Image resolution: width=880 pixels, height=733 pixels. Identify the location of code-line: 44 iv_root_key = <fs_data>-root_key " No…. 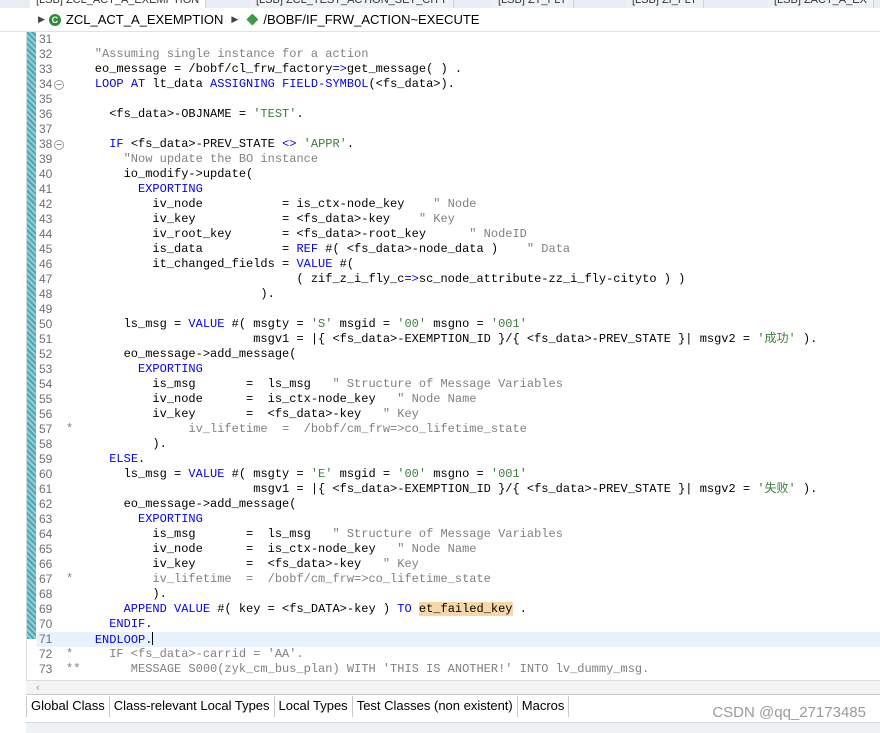
(458, 234).